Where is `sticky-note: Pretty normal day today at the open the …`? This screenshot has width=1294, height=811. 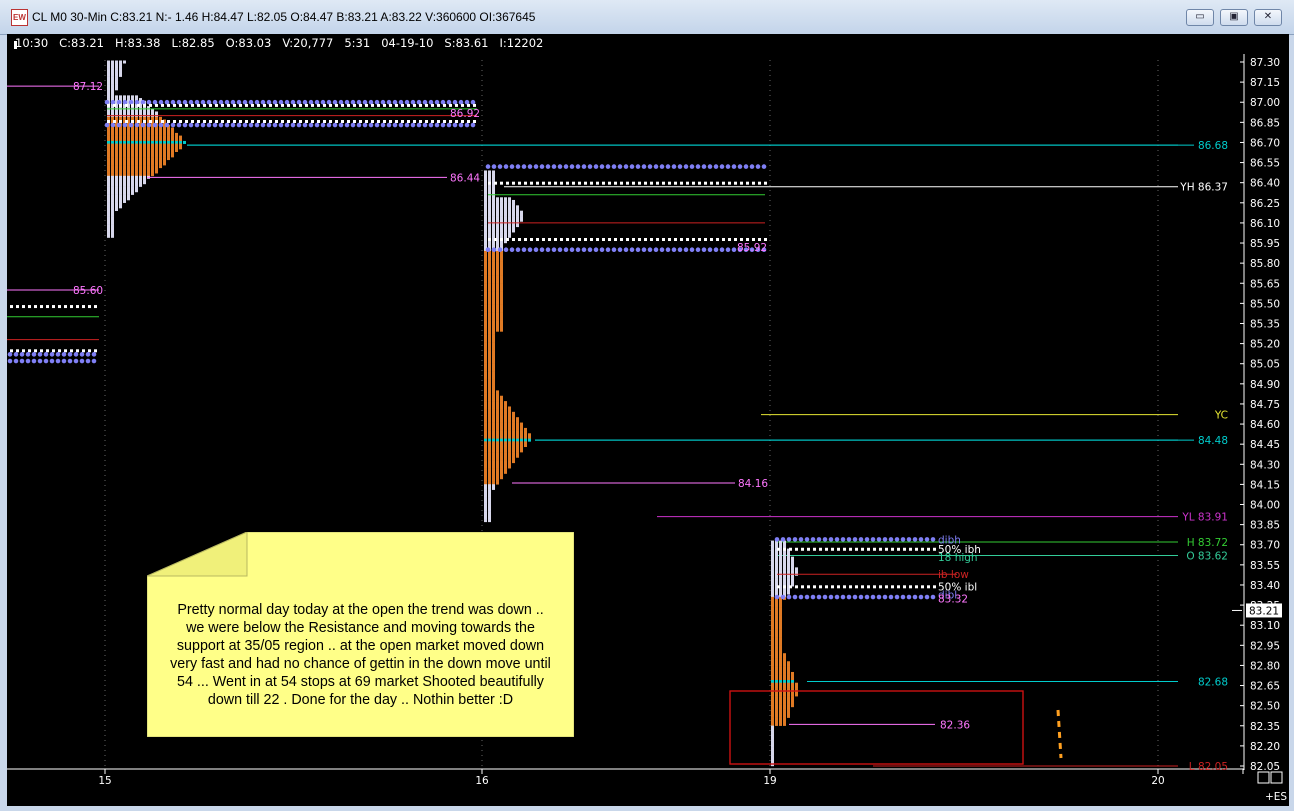
sticky-note: Pretty normal day today at the open the … is located at coordinates (360, 634).